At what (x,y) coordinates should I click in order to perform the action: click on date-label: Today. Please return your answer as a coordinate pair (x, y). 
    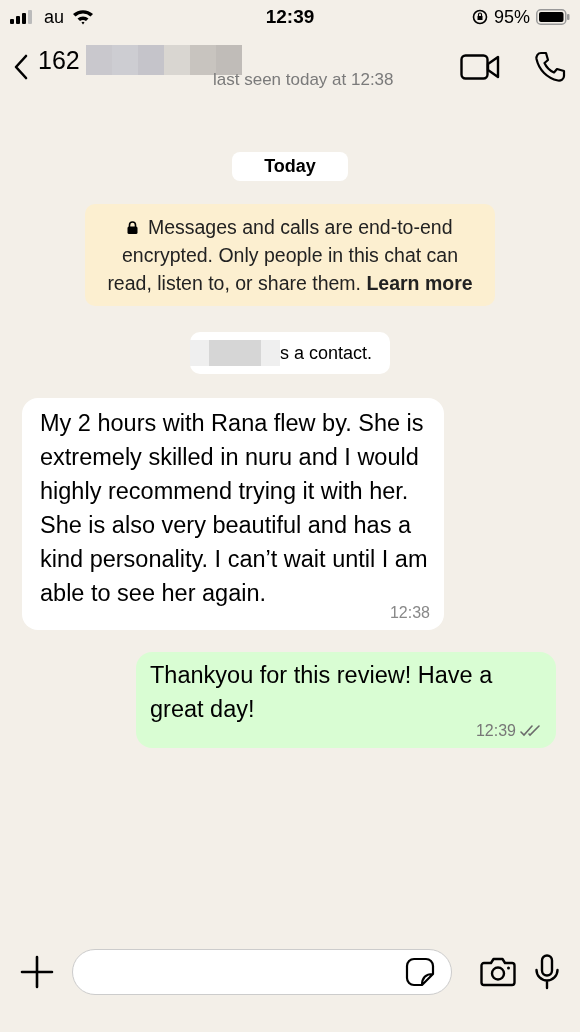
    Looking at the image, I should click on (290, 166).